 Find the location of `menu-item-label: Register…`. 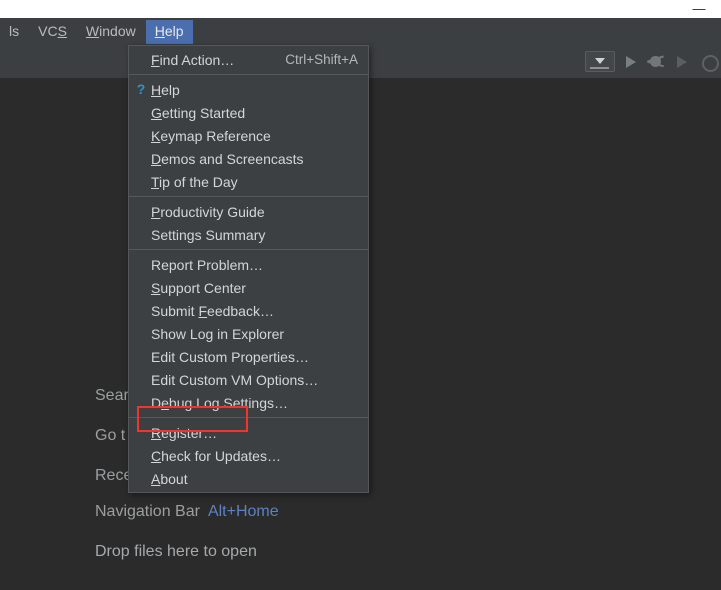

menu-item-label: Register… is located at coordinates (184, 432).